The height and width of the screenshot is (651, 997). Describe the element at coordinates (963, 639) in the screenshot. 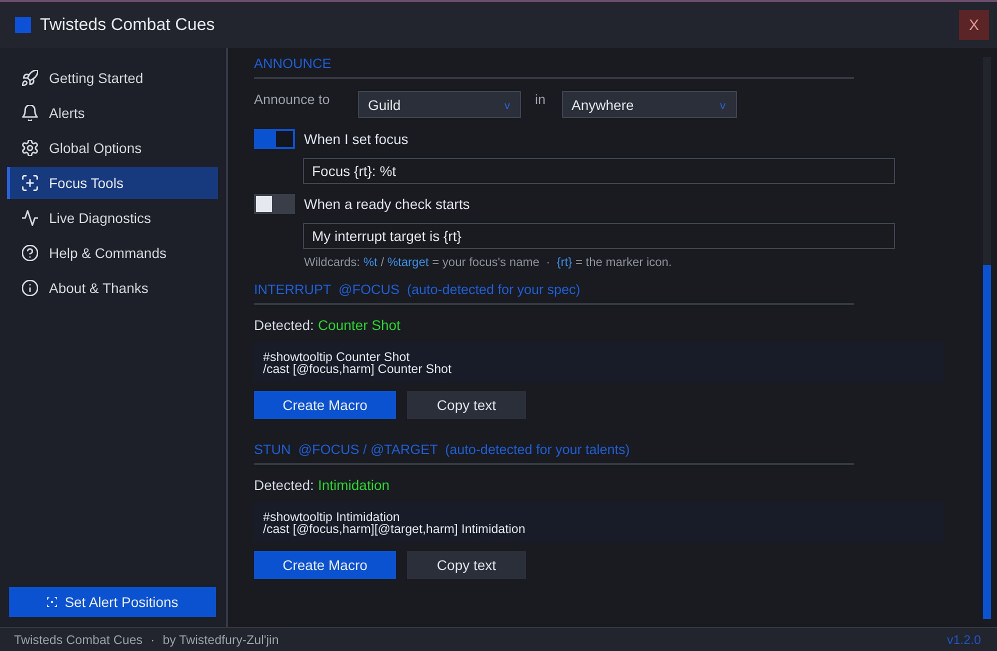

I see `version-label: v1.2.0` at that location.